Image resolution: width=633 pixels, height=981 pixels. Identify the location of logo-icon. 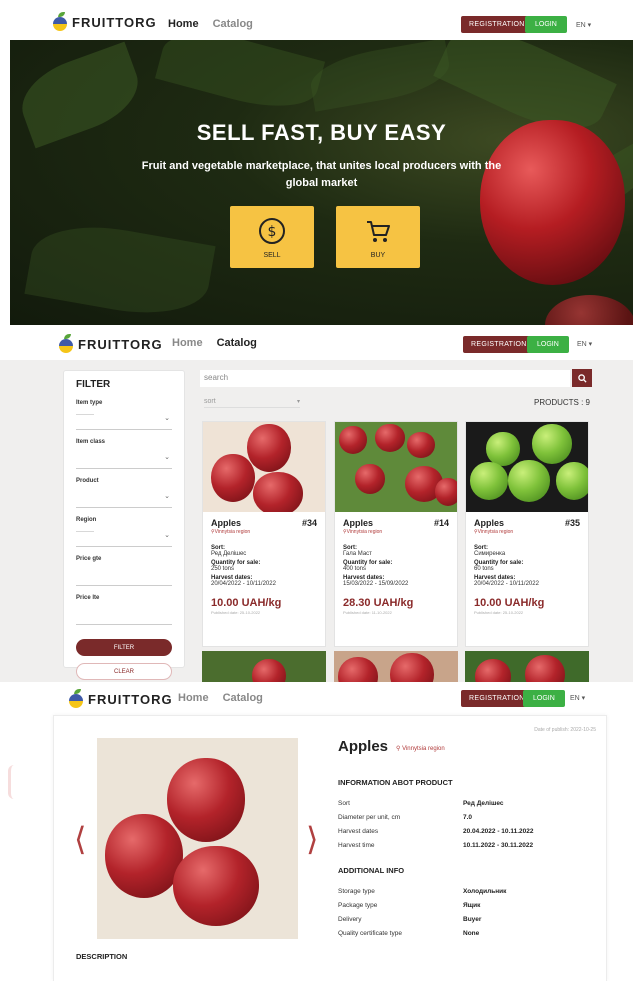
(66, 344).